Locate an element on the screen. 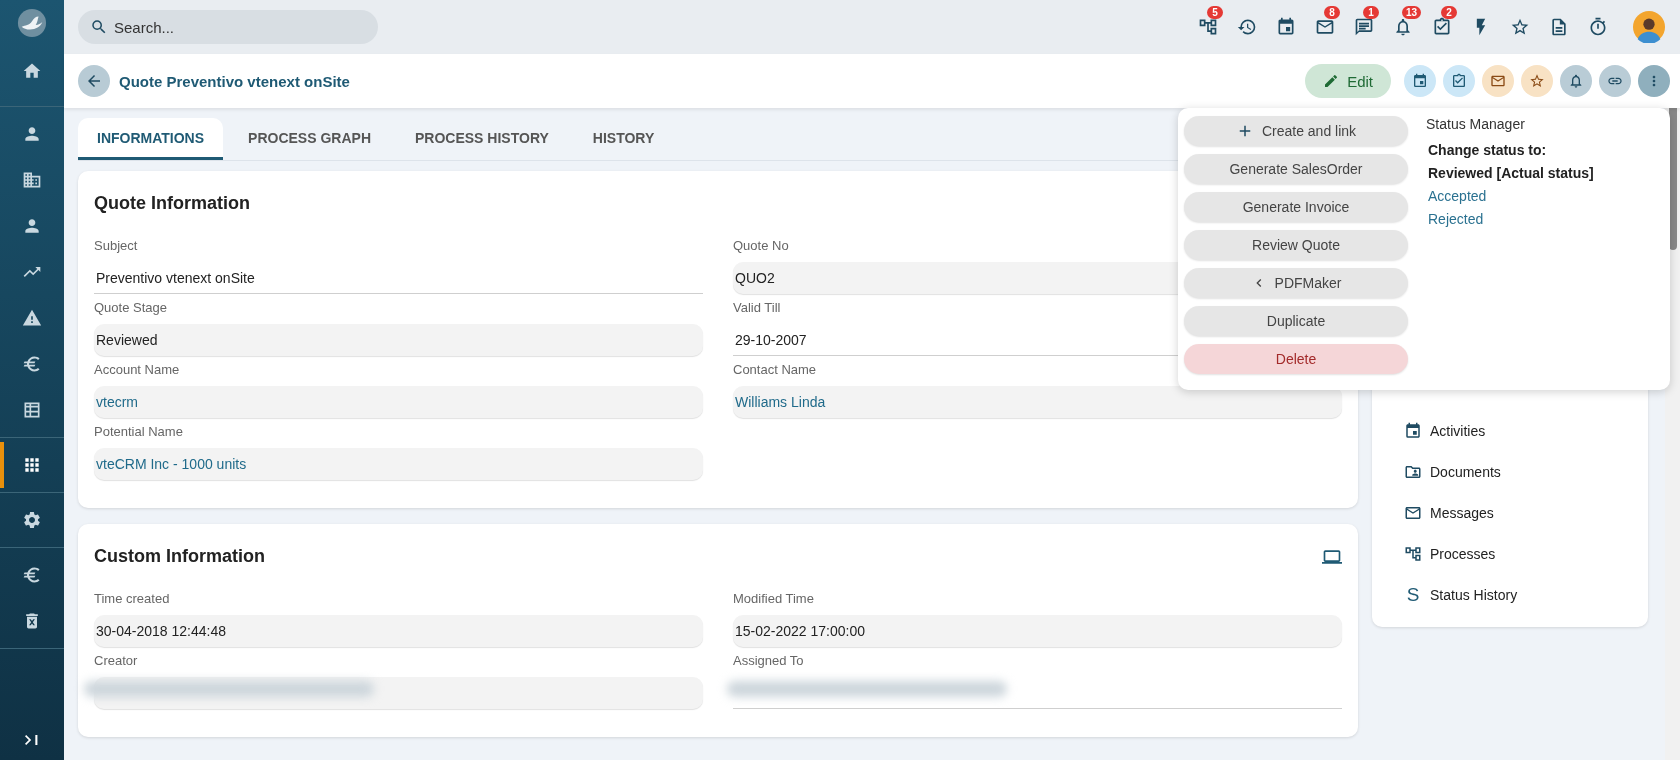  field-label: Potential Name is located at coordinates (138, 431).